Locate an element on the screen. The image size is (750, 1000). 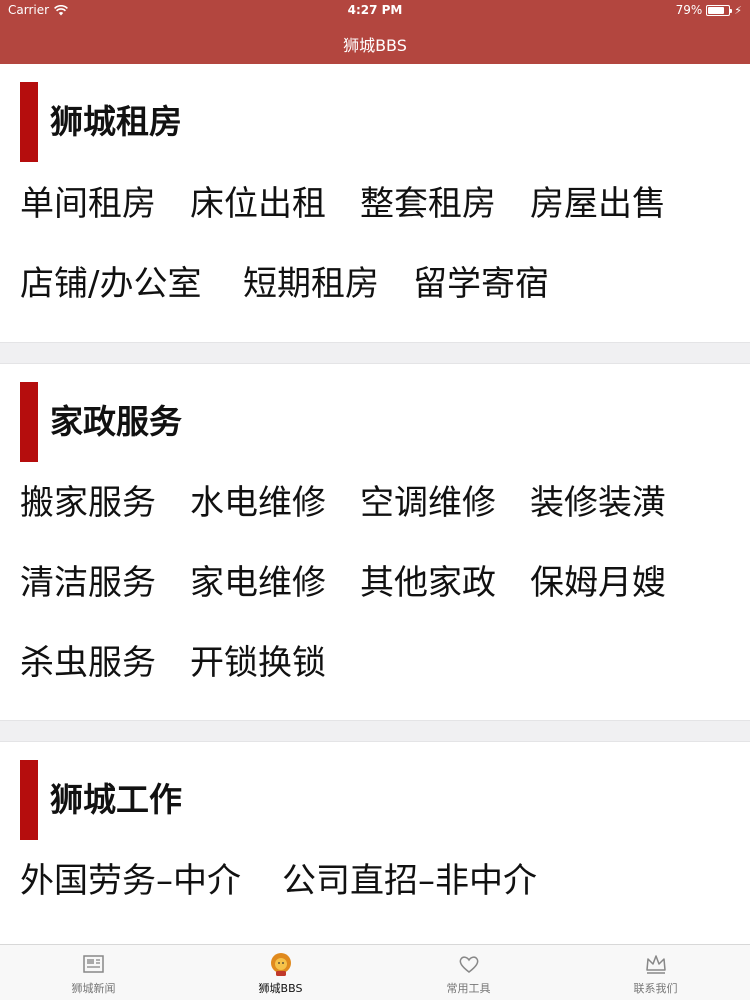
status-bar: Carrier 4:27 PM 79% ⚡ is located at coordinates (375, 11).